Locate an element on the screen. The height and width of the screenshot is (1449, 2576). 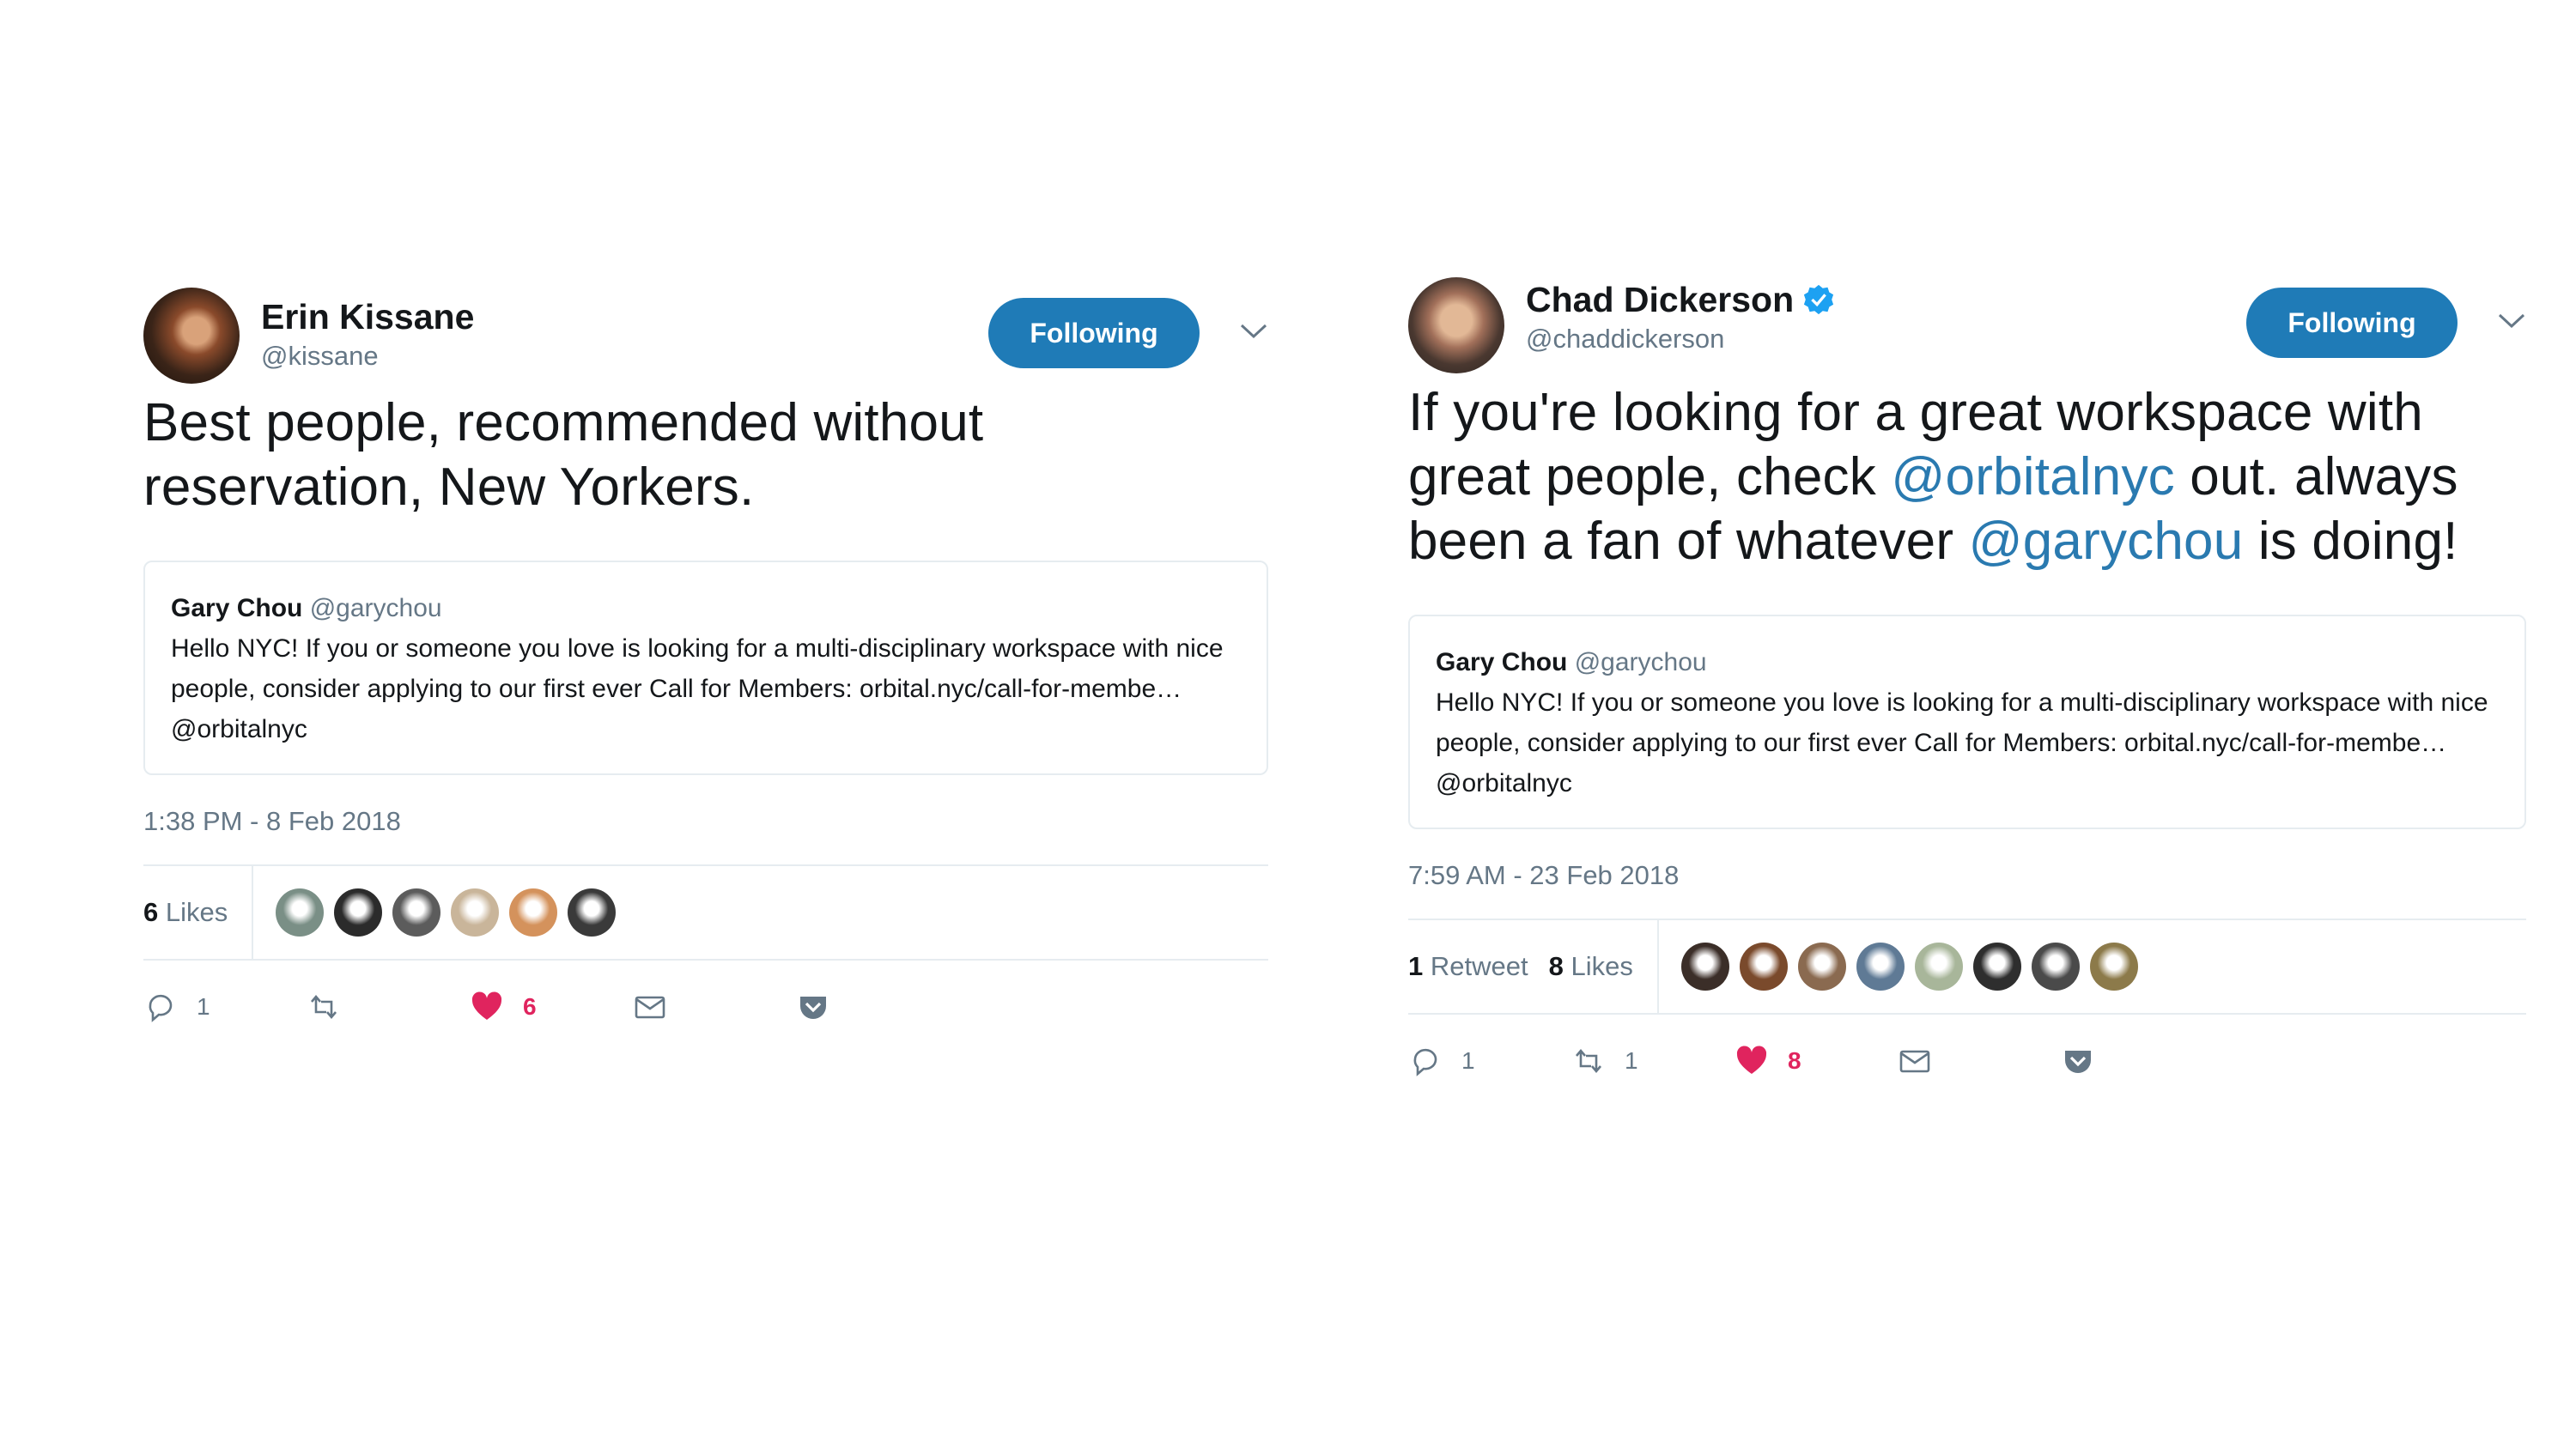
handle: @kissane is located at coordinates (367, 356).